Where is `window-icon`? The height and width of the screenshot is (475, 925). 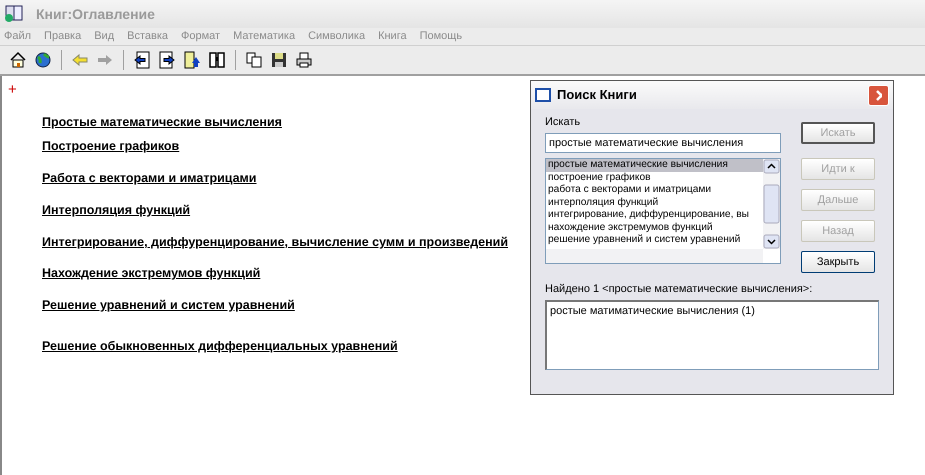 window-icon is located at coordinates (543, 95).